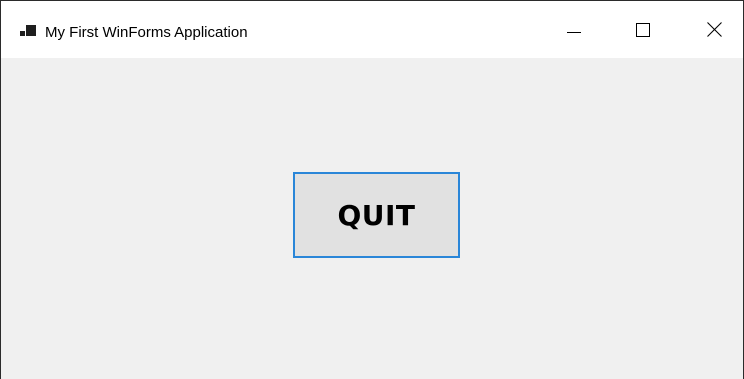 The width and height of the screenshot is (744, 379). I want to click on quit-button: QUIT, so click(376, 215).